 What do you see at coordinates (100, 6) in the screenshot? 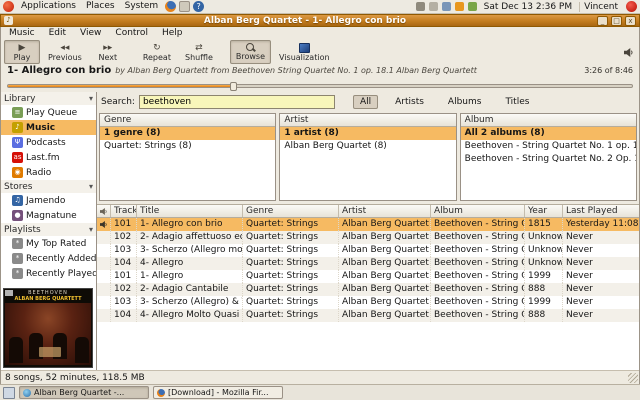
I see `panel-menu-places: Places` at bounding box center [100, 6].